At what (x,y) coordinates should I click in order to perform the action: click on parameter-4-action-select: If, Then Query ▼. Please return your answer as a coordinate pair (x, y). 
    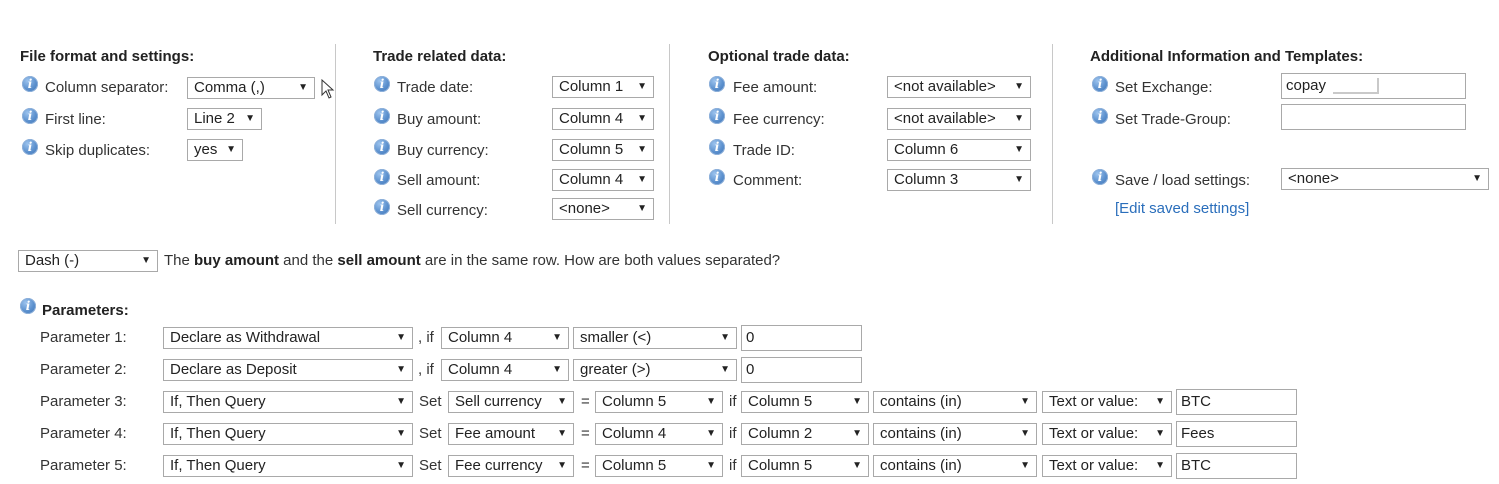
    Looking at the image, I should click on (288, 434).